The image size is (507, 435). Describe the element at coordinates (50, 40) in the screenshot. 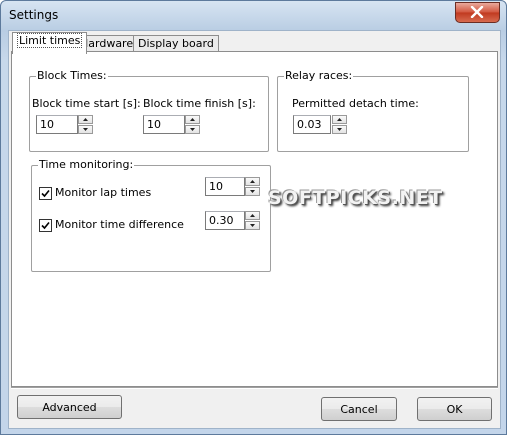

I see `tab-limit-times-label: Limit times` at that location.